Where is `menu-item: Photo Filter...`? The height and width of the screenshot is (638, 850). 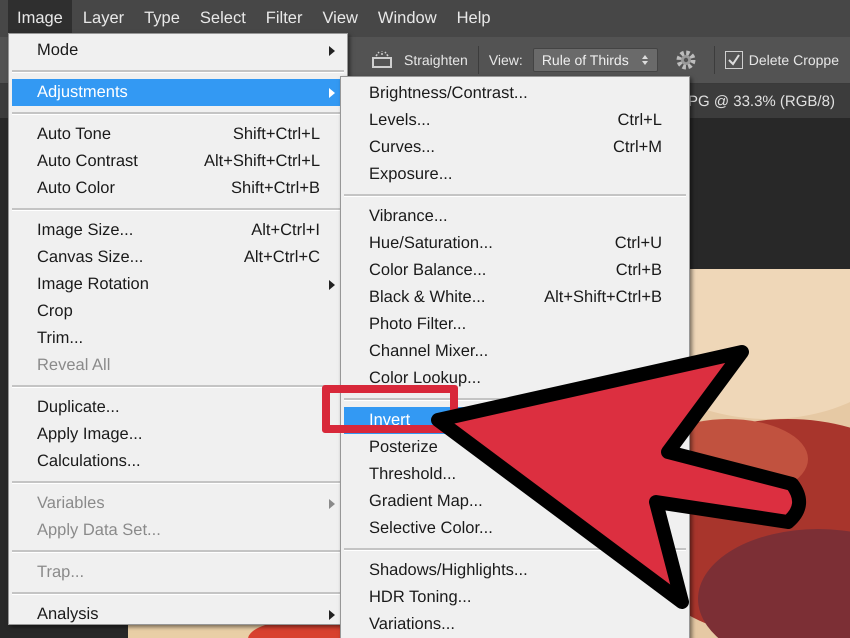 menu-item: Photo Filter... is located at coordinates (417, 324).